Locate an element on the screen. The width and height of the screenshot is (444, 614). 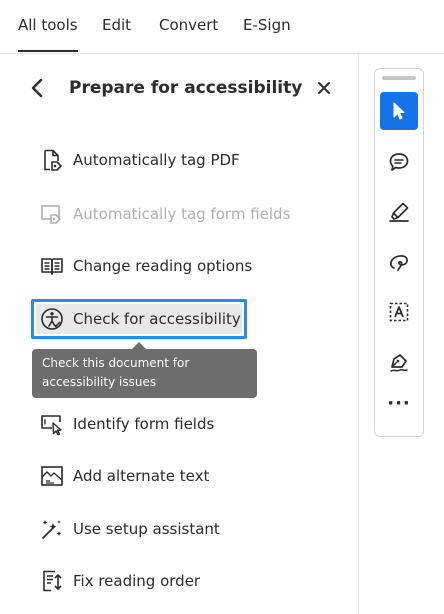
highlighter-icon is located at coordinates (399, 212).